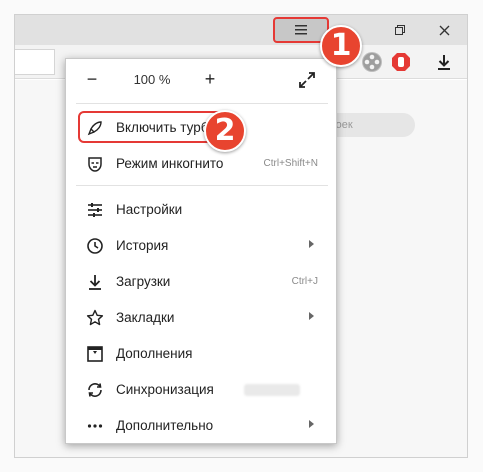 This screenshot has width=483, height=472. What do you see at coordinates (95, 354) in the screenshot?
I see `extensions-box-icon` at bounding box center [95, 354].